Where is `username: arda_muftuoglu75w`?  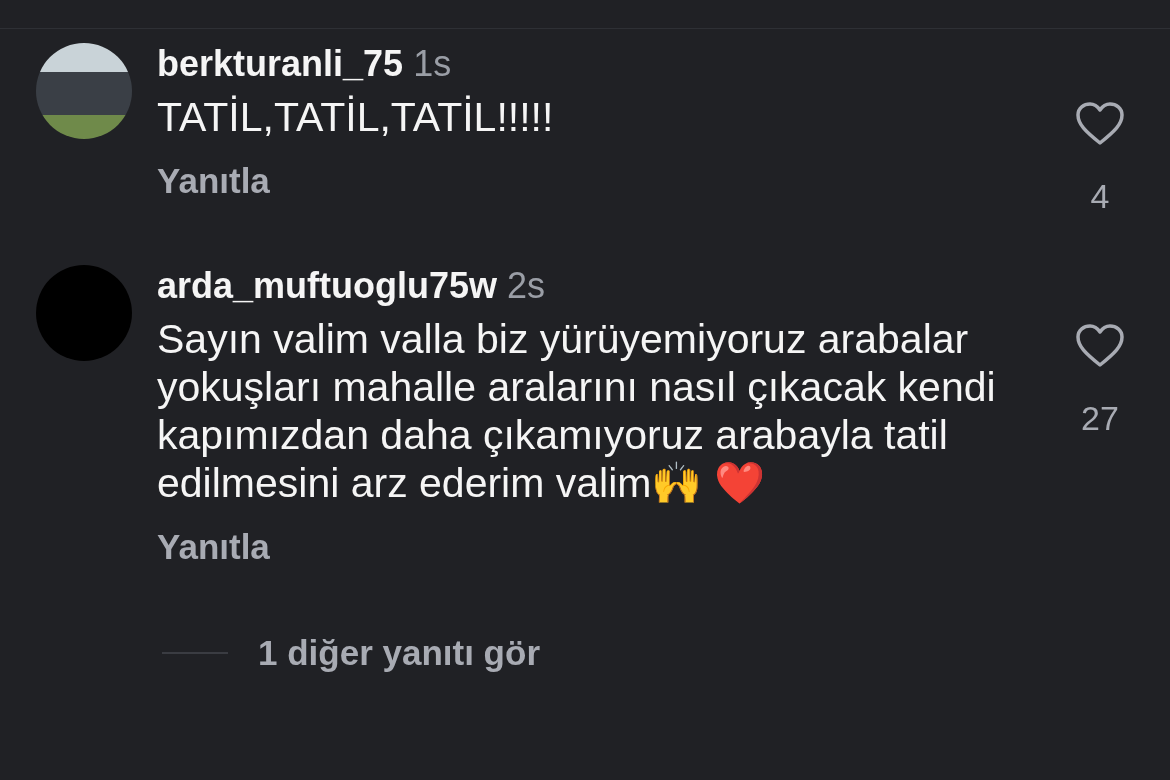
username: arda_muftuoglu75w is located at coordinates (327, 286).